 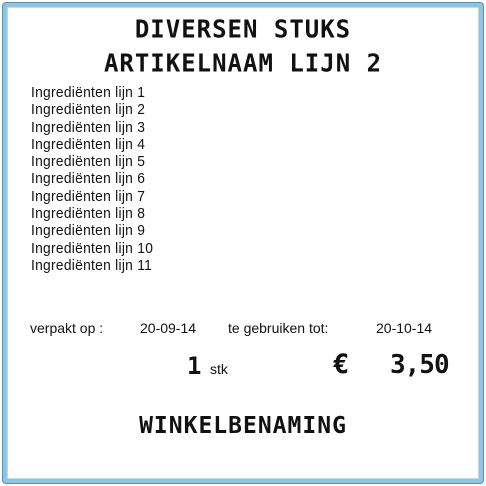 What do you see at coordinates (88, 196) in the screenshot?
I see `ingredient-line: Ingrediënten lijn 7` at bounding box center [88, 196].